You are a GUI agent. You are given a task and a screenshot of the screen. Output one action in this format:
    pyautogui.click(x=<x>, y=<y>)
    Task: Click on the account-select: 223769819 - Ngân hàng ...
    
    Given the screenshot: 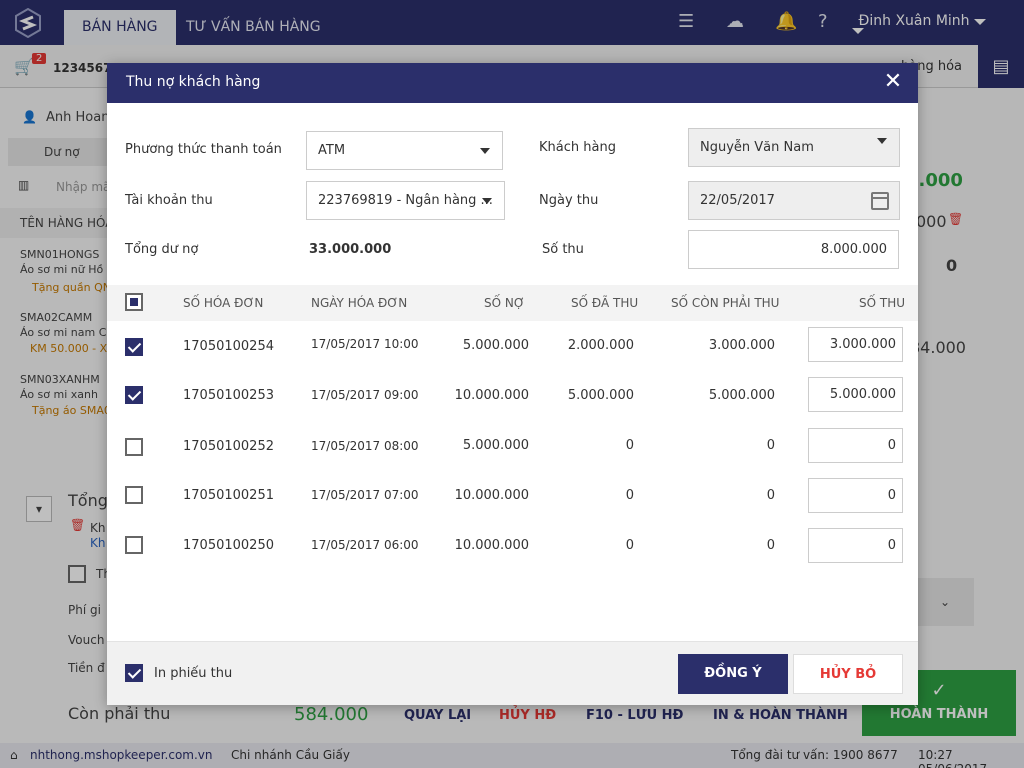 What is the action you would take?
    pyautogui.click(x=405, y=200)
    